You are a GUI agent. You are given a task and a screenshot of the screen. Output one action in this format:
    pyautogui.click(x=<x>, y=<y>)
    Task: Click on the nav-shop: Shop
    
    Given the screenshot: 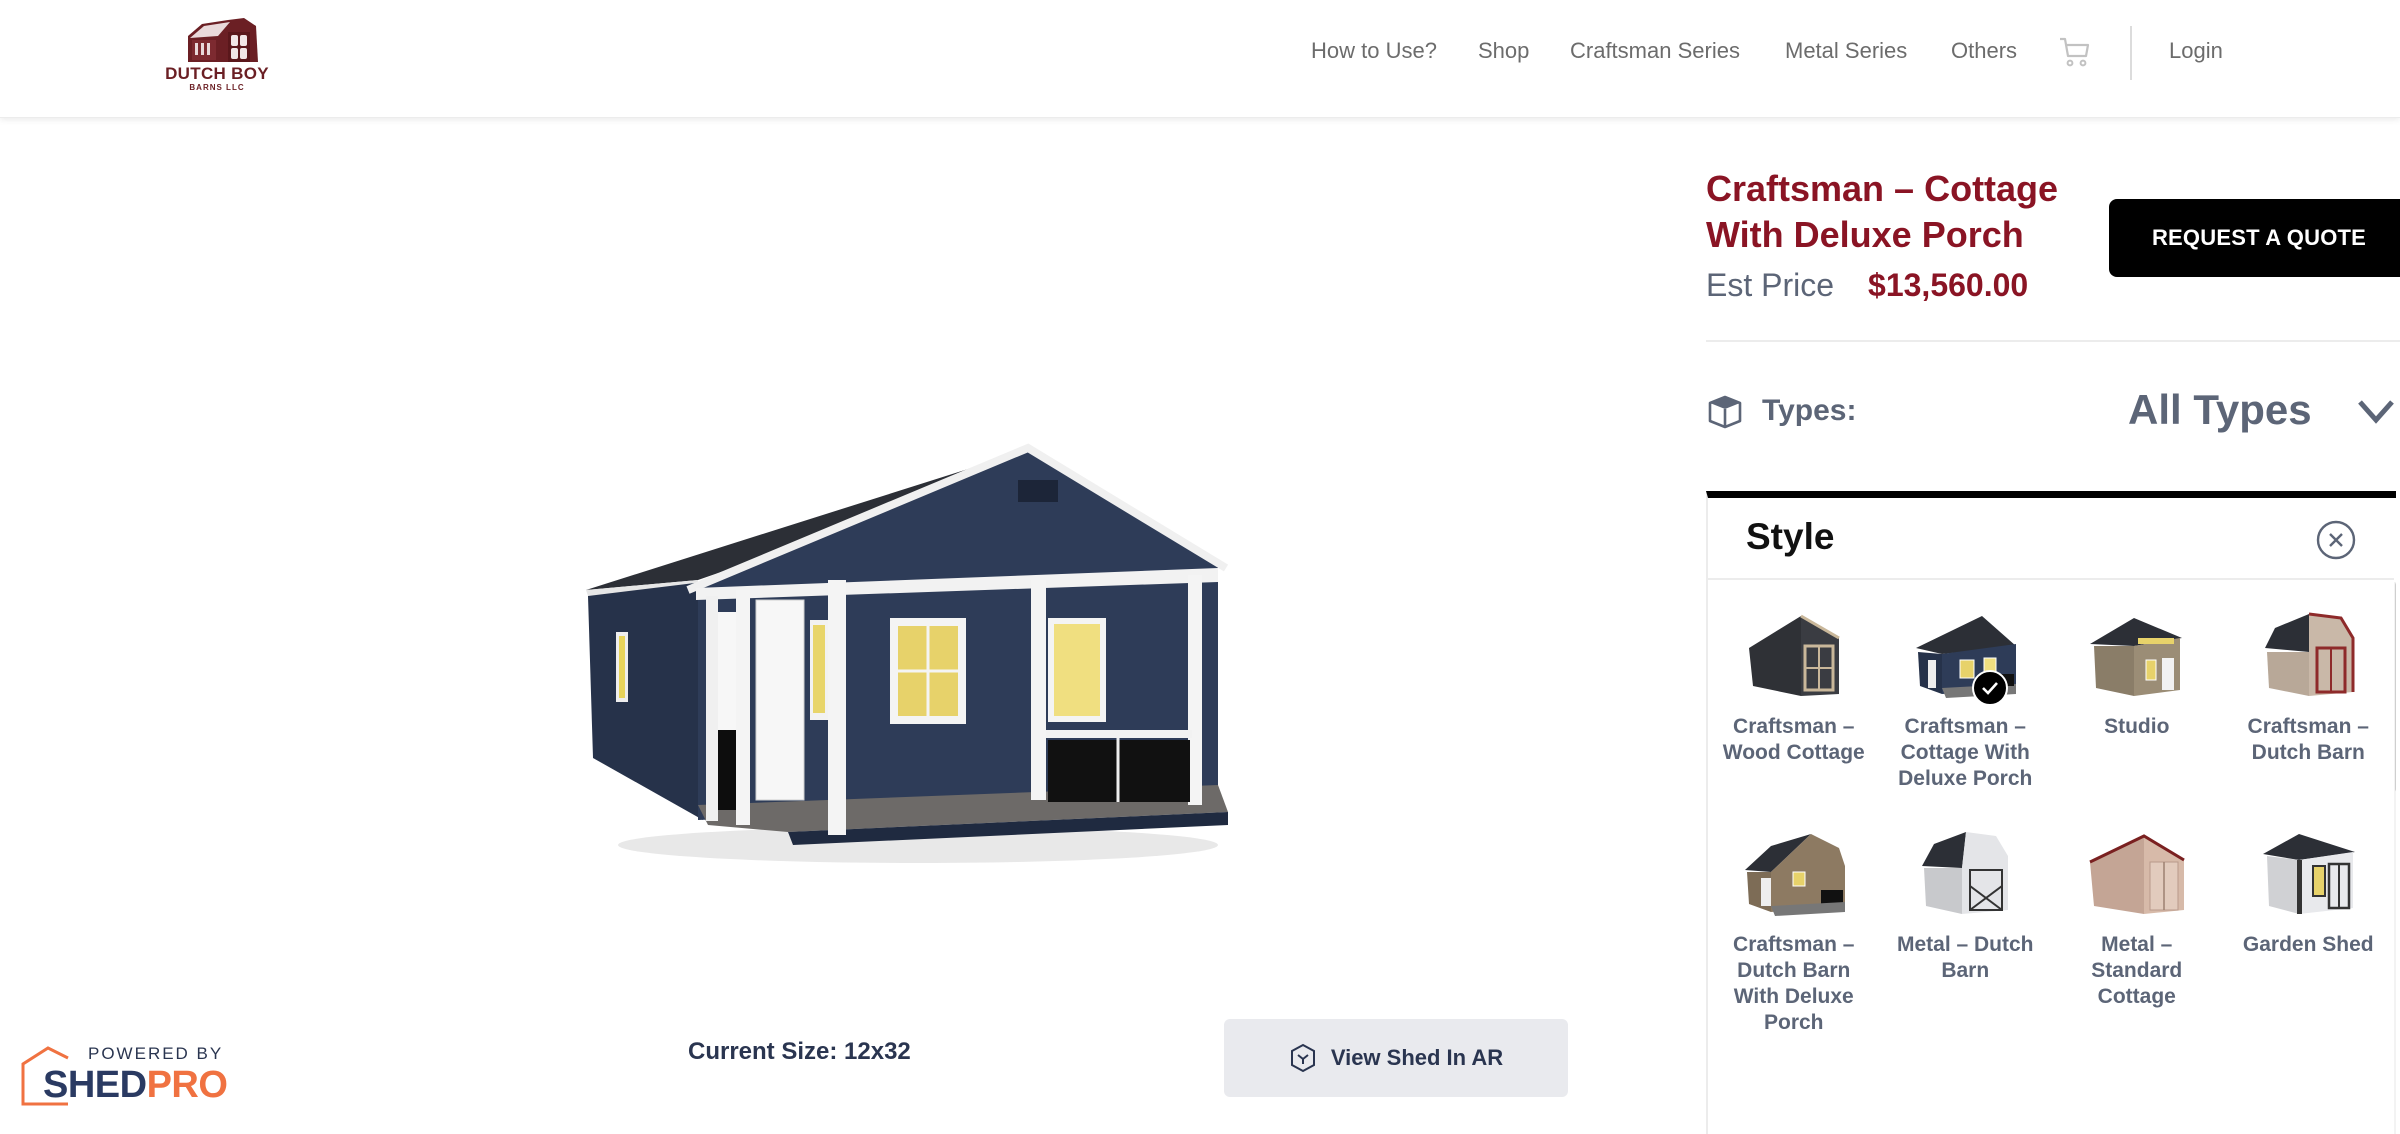 What is the action you would take?
    pyautogui.click(x=1503, y=51)
    